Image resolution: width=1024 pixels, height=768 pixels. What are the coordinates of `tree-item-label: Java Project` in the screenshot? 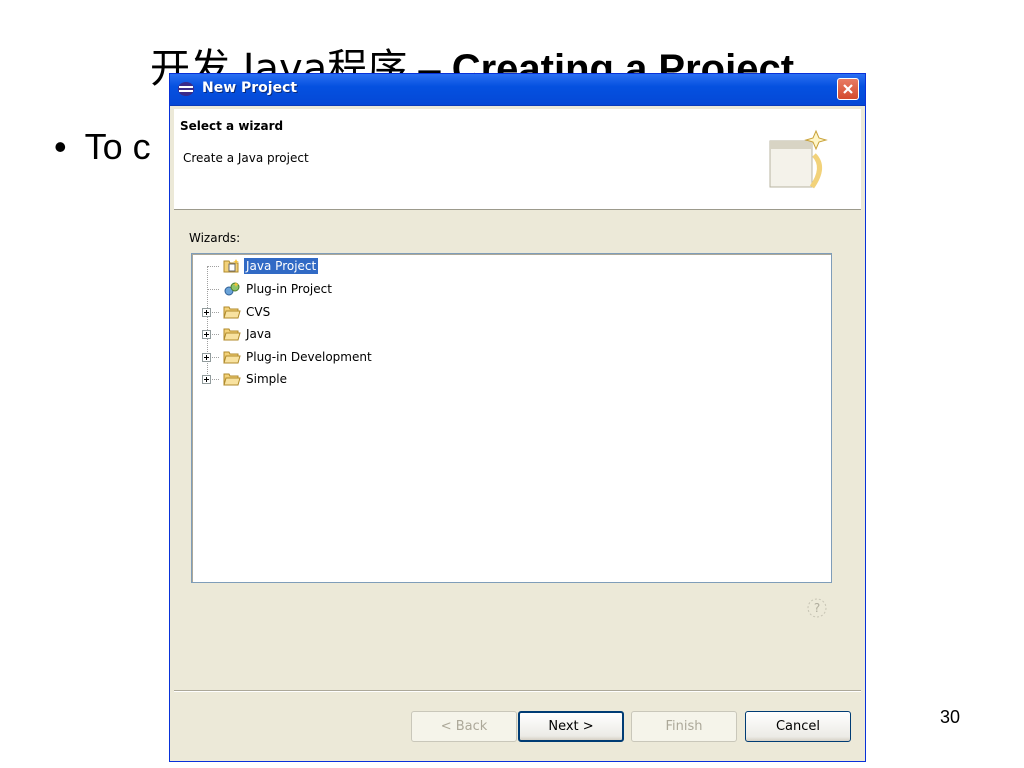 It's located at (281, 266).